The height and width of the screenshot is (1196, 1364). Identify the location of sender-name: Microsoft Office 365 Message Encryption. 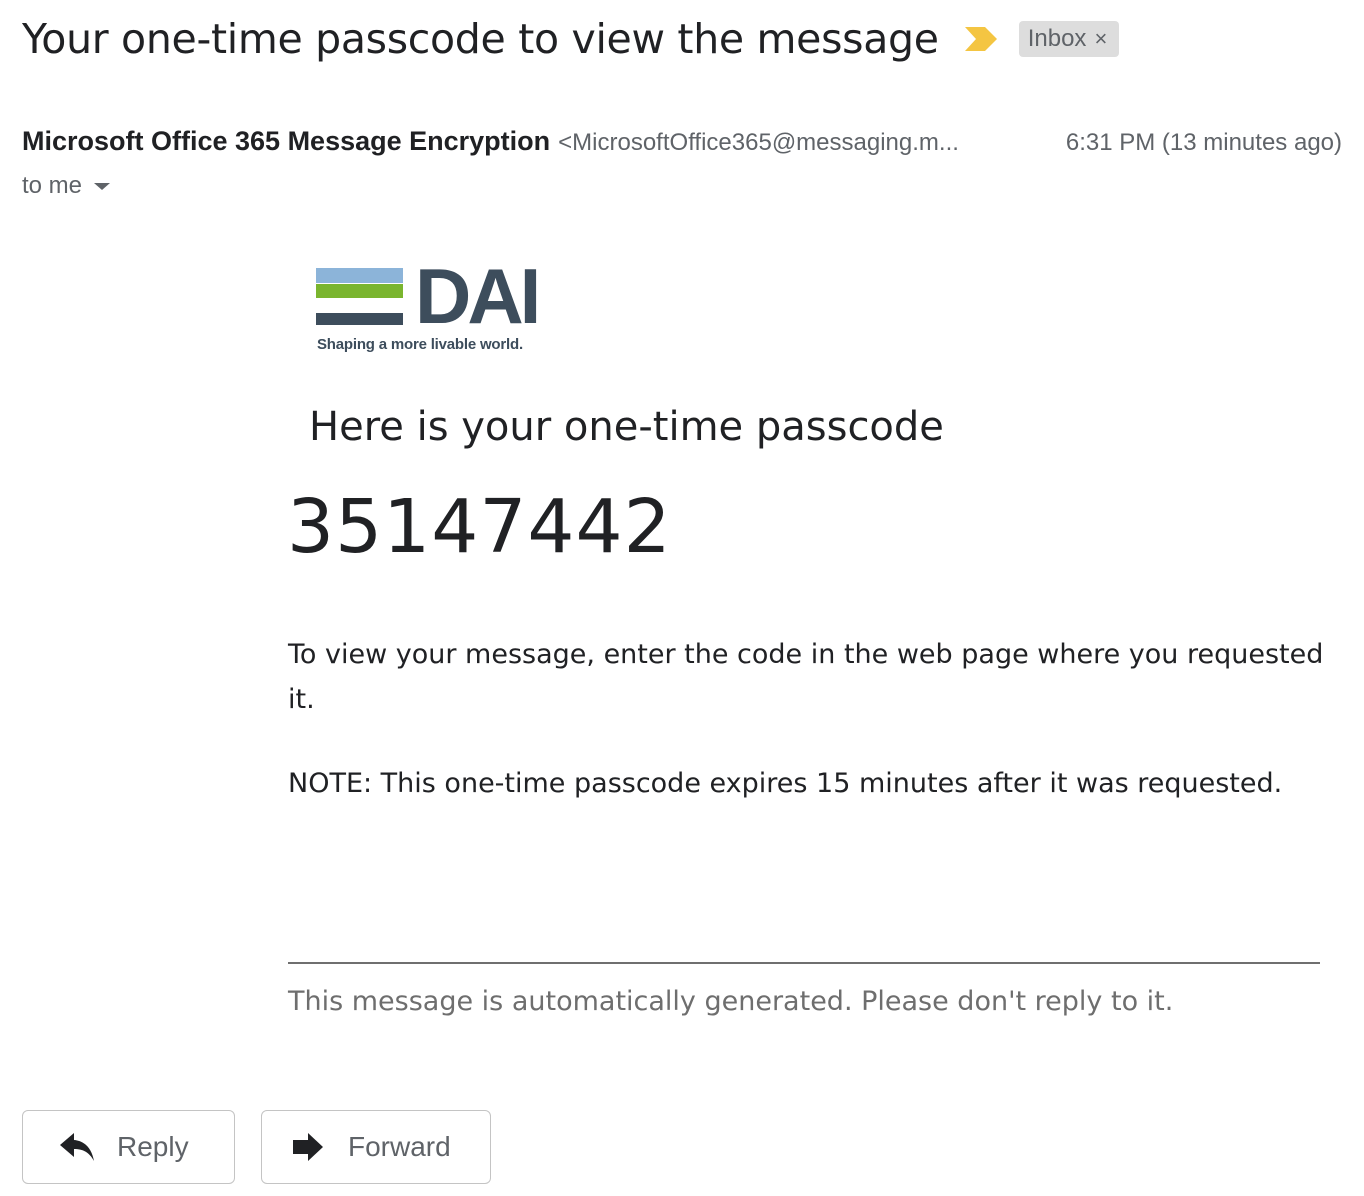
(286, 141).